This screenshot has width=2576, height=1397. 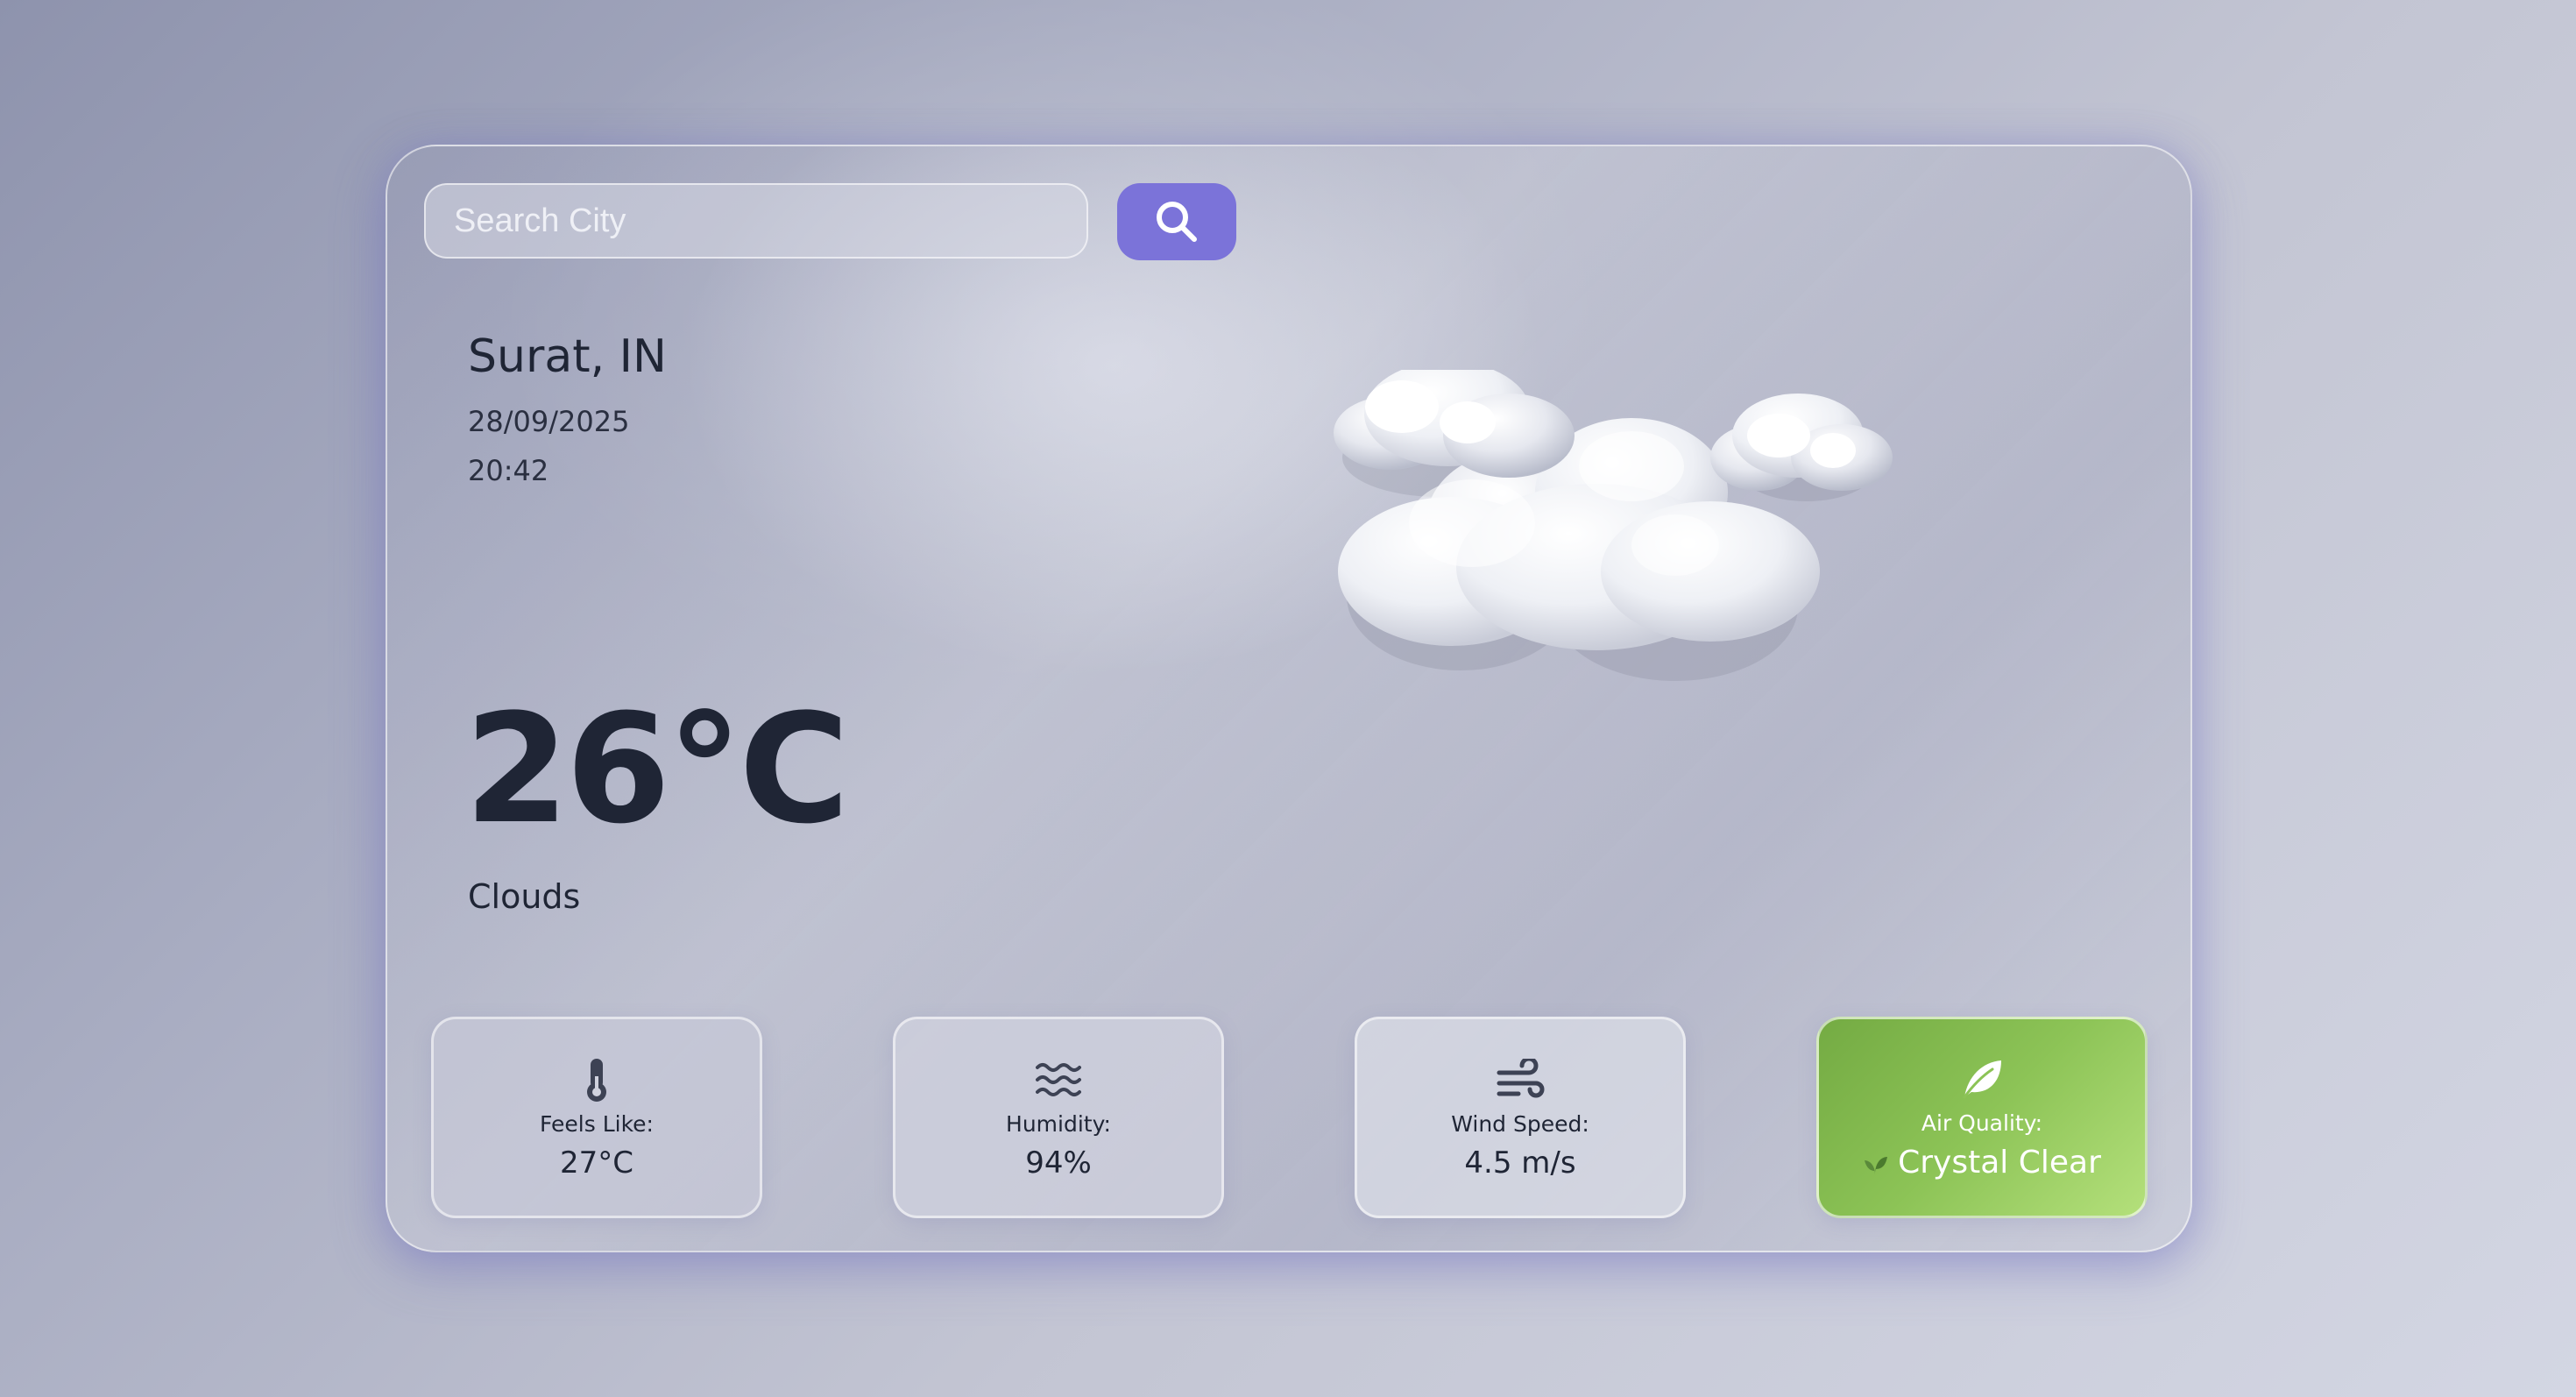 I want to click on air-quality-label: Air Quality:, so click(x=1982, y=1123).